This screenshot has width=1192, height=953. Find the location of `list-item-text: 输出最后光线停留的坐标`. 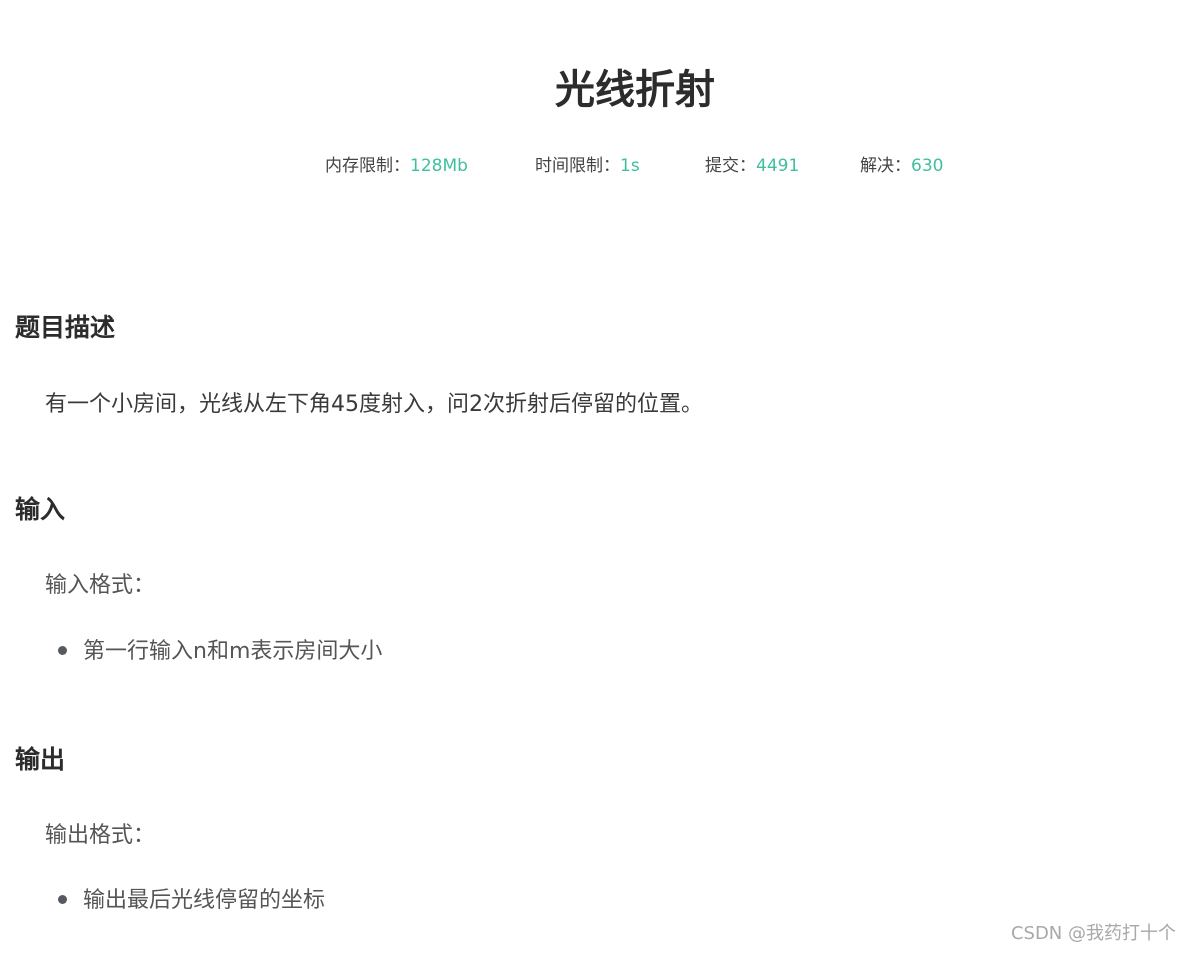

list-item-text: 输出最后光线停留的坐标 is located at coordinates (204, 900).